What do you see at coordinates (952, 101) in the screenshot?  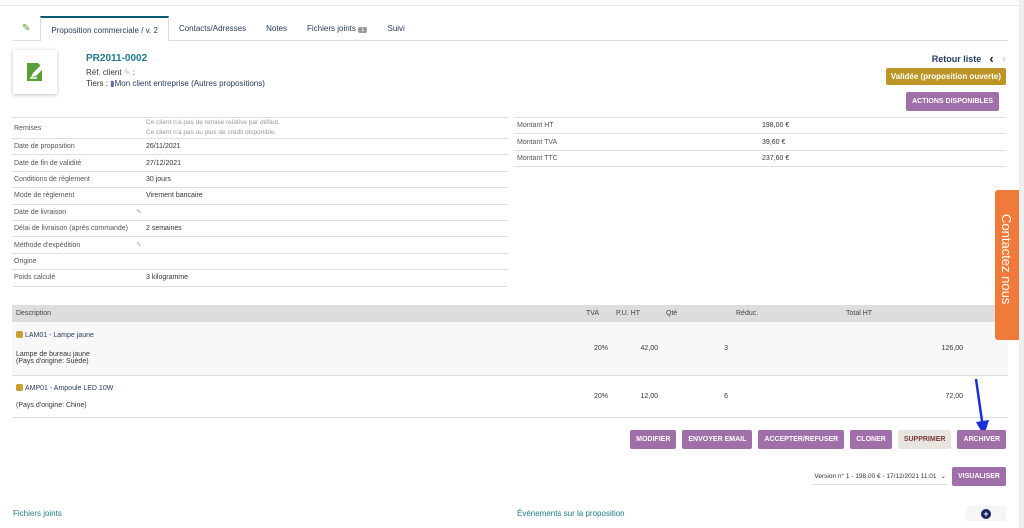 I see `available-actions-button: ACTIONS DISPONIBLES` at bounding box center [952, 101].